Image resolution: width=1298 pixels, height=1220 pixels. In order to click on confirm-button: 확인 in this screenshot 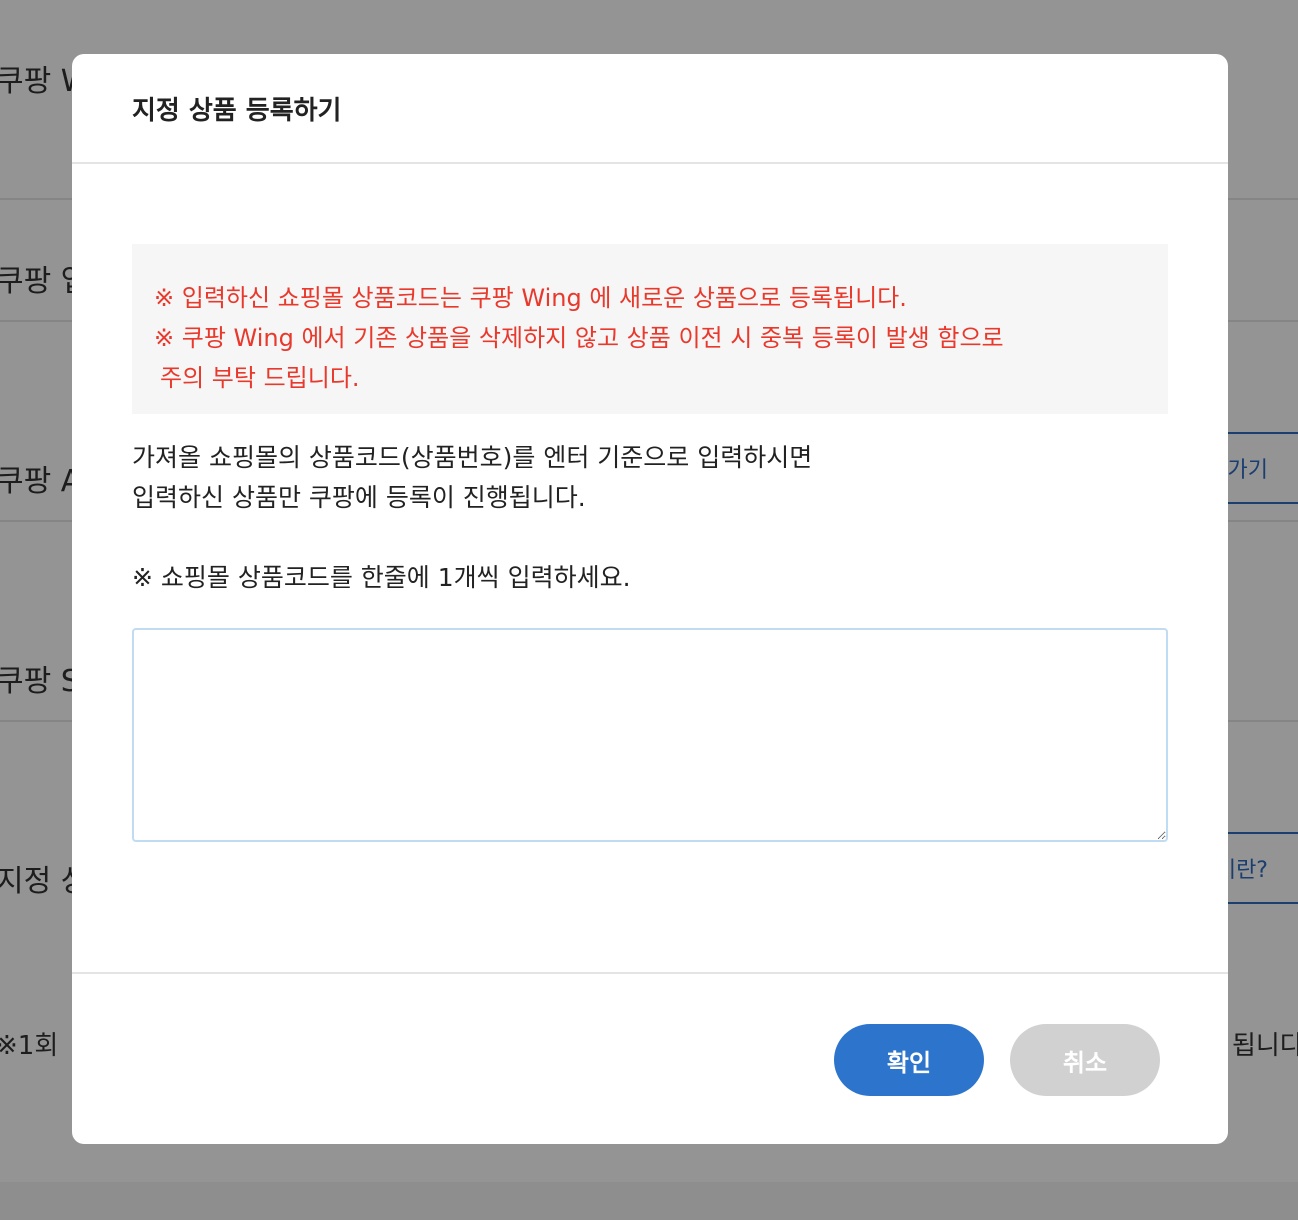, I will do `click(909, 1060)`.